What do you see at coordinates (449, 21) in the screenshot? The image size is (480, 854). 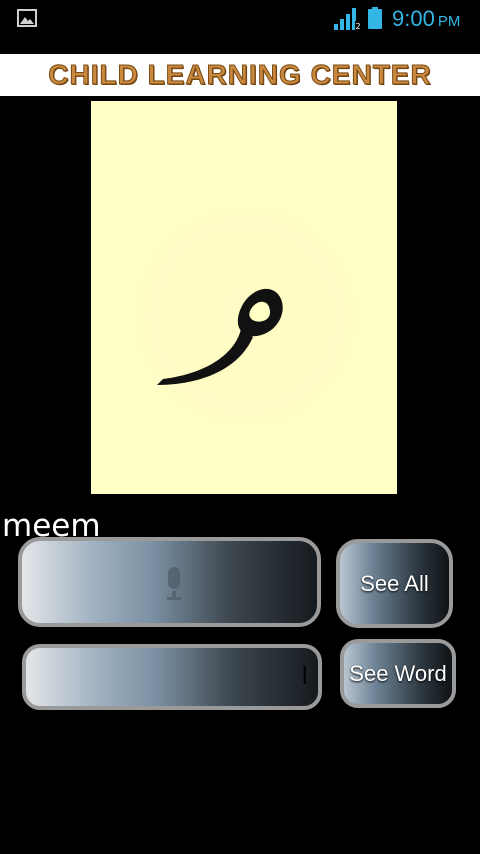 I see `clock-ampm: PM` at bounding box center [449, 21].